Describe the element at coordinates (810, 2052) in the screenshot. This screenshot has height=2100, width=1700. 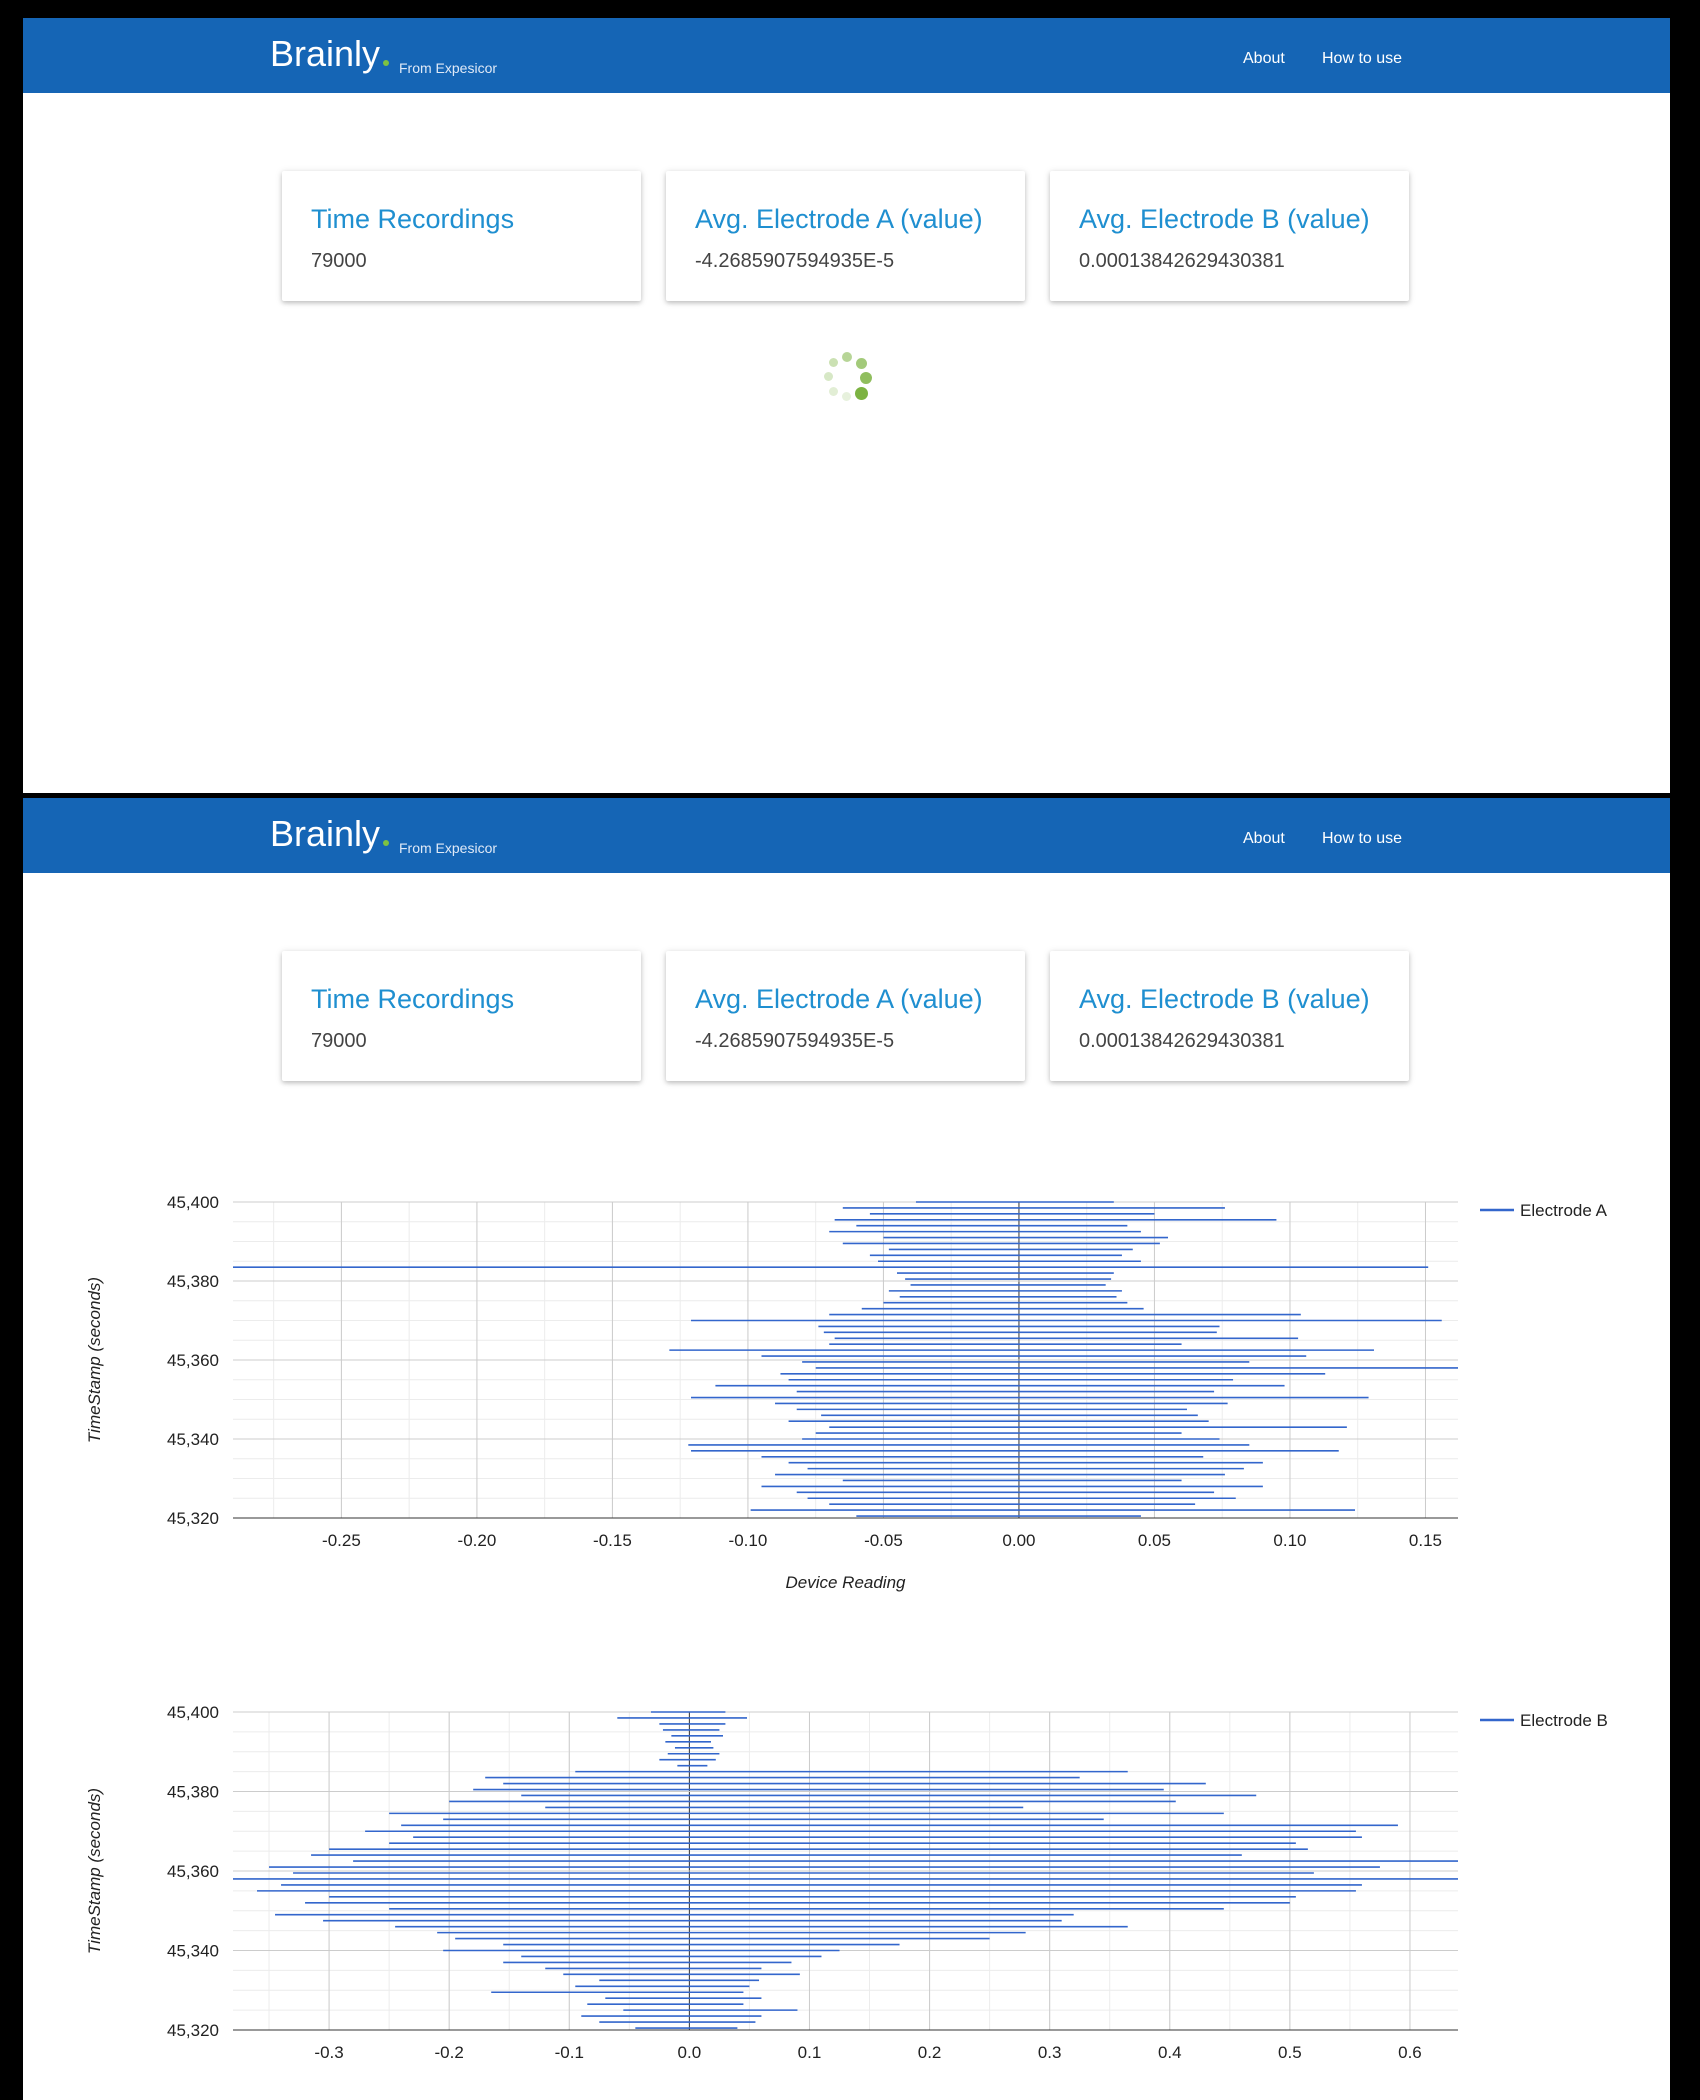
I see `x-tick-label: 0.1` at that location.